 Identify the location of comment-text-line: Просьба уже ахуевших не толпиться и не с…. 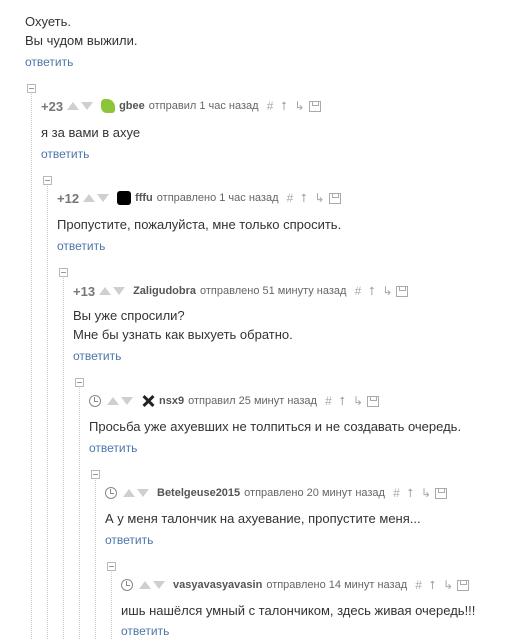
(275, 426).